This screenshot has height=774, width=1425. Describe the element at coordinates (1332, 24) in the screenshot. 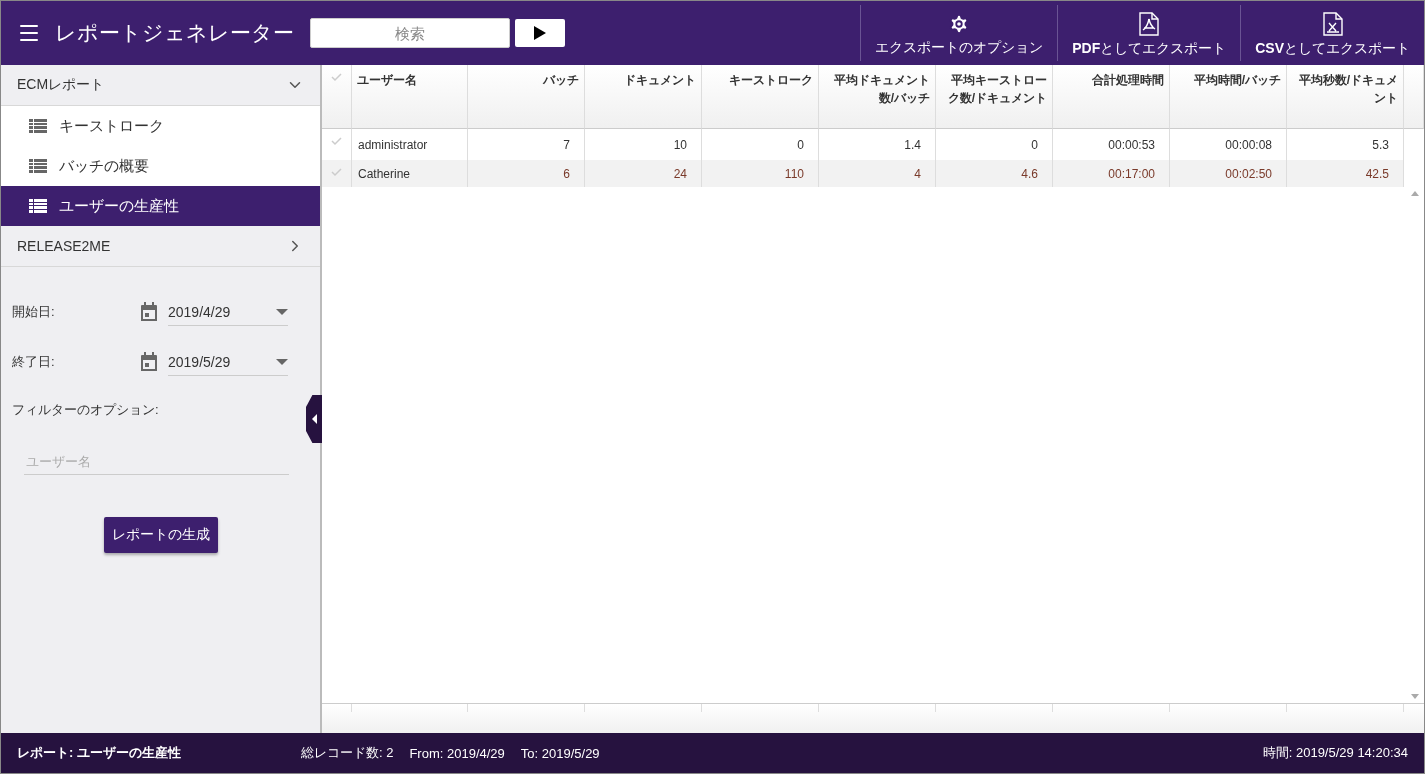

I see `spreadsheet-file-icon` at that location.